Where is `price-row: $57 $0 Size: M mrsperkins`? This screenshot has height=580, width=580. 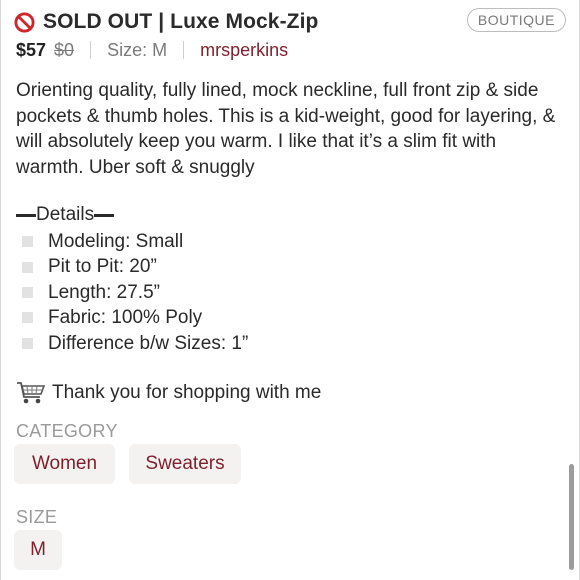
price-row: $57 $0 Size: M mrsperkins is located at coordinates (152, 50).